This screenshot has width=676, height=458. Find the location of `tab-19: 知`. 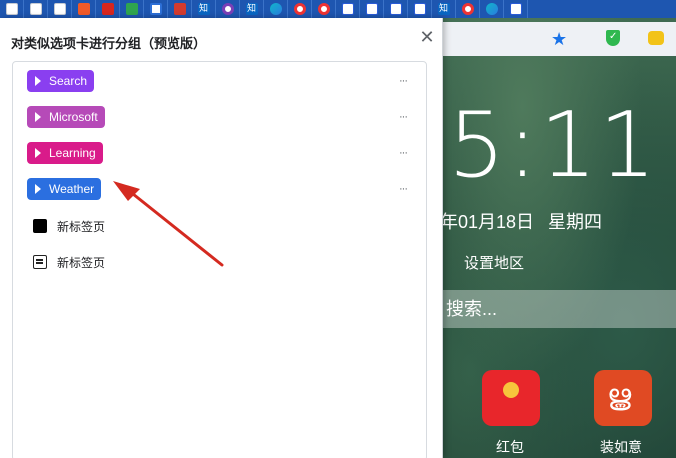

tab-19: 知 is located at coordinates (444, 9).